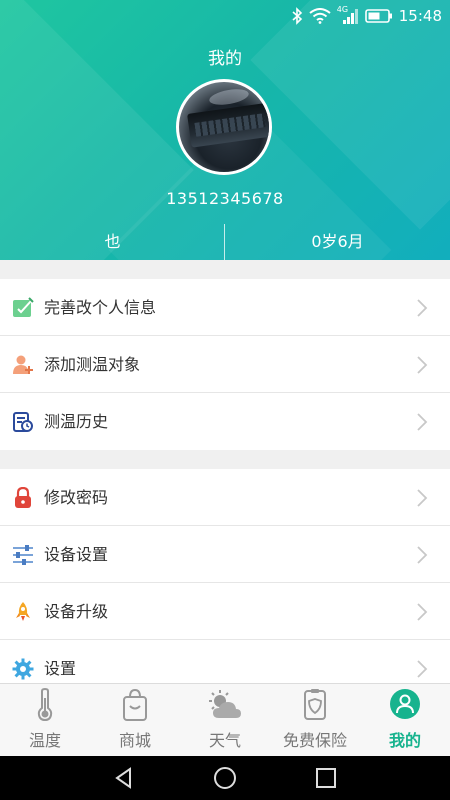  I want to click on menu-item-label: 添加测温对象, so click(92, 364).